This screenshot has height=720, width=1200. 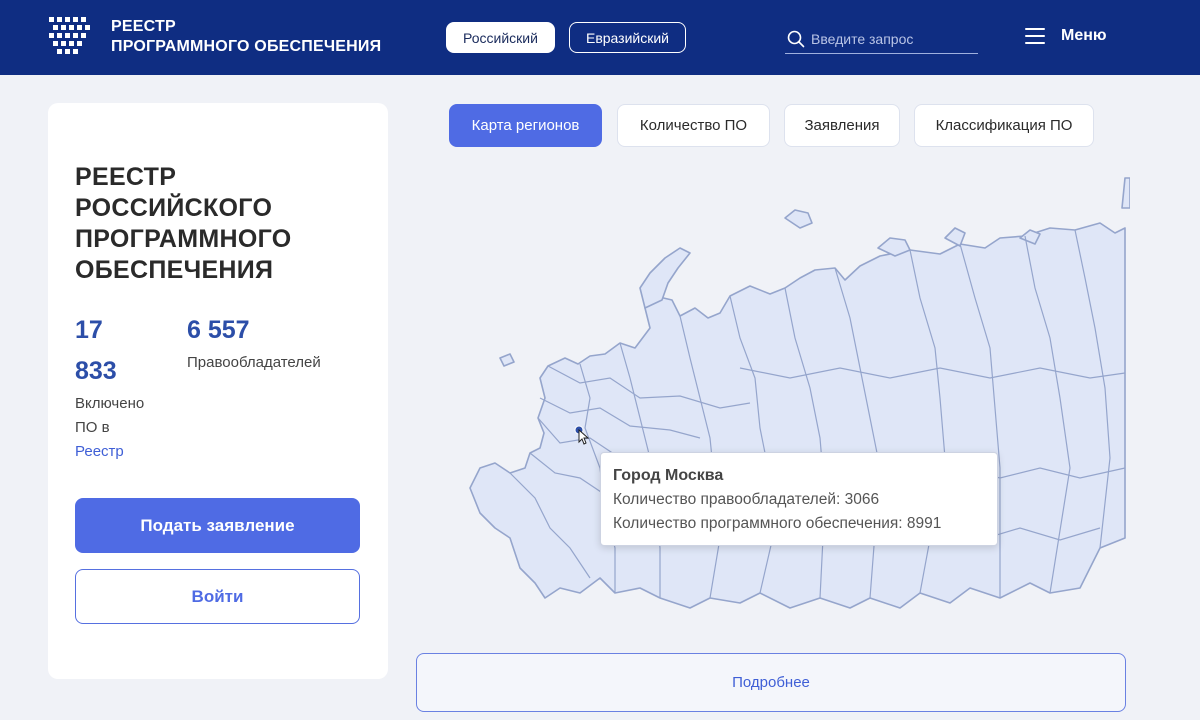 What do you see at coordinates (217, 525) in the screenshot?
I see `apply-button: Подать заявление` at bounding box center [217, 525].